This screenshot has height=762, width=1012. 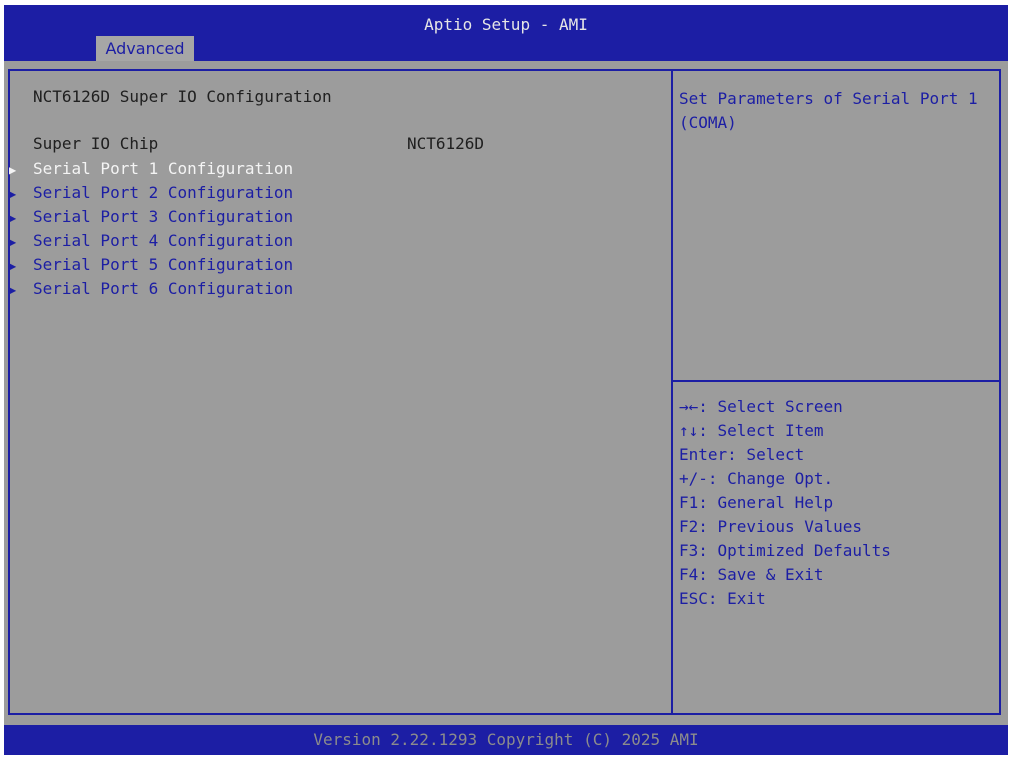 I want to click on menu-item-serial-port-4: ▶ Serial Port 4 Configuration, so click(x=151, y=241).